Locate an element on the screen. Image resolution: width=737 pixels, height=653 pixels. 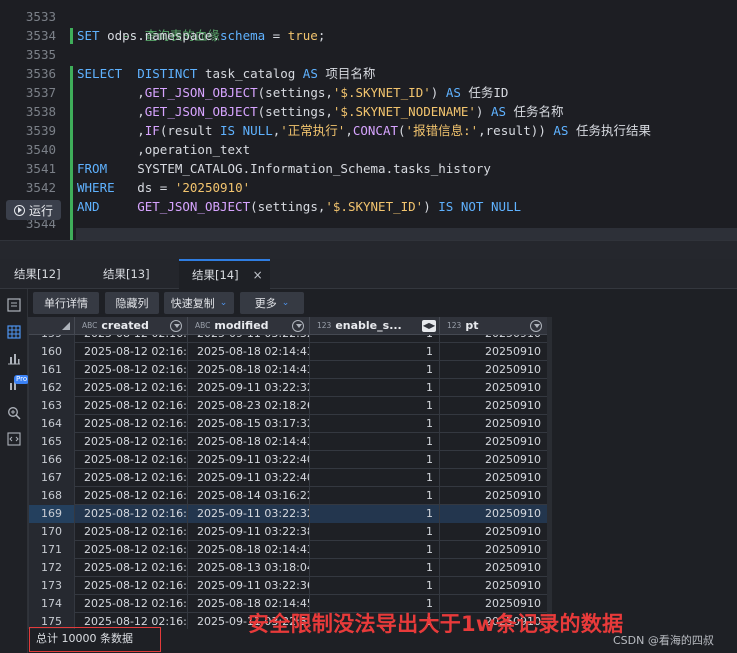
tab-result-14: 结果[14] × is located at coordinates (224, 274).